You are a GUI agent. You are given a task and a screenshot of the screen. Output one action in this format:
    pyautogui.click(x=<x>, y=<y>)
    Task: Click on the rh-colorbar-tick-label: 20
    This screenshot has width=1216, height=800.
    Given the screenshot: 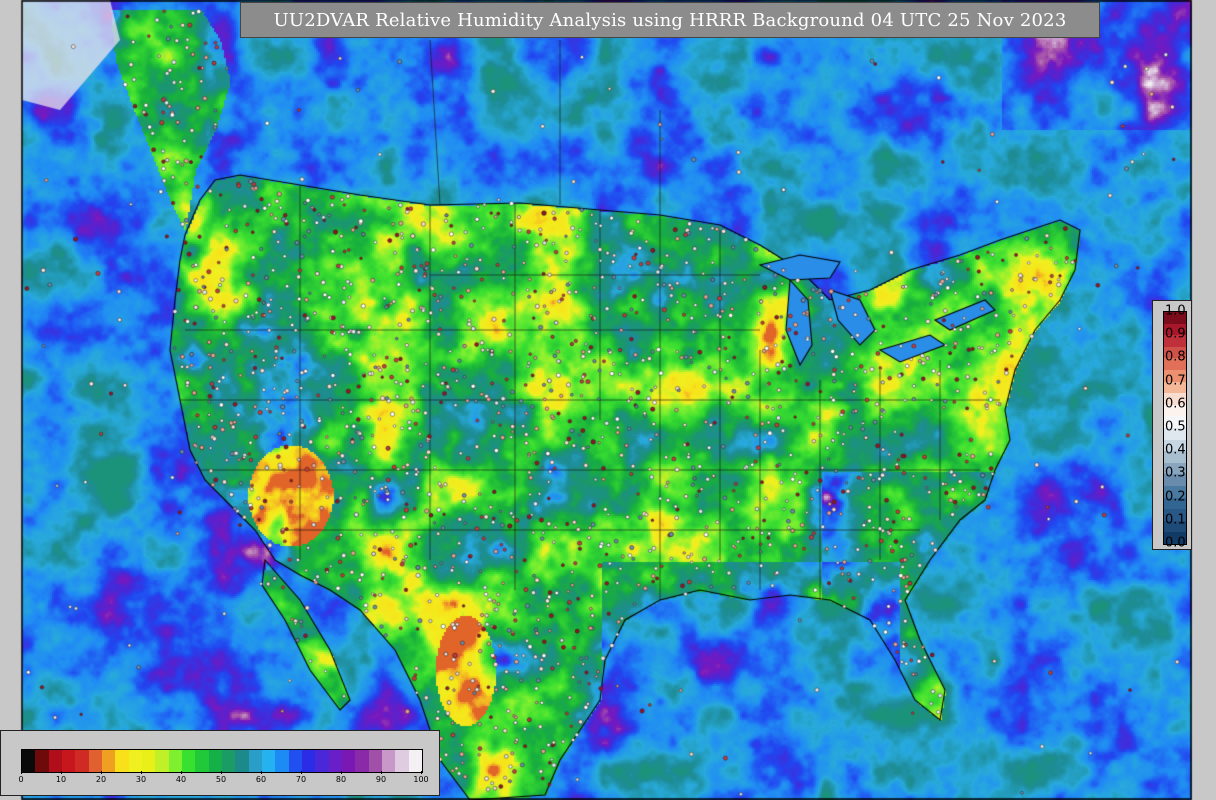 What is the action you would take?
    pyautogui.click(x=101, y=779)
    